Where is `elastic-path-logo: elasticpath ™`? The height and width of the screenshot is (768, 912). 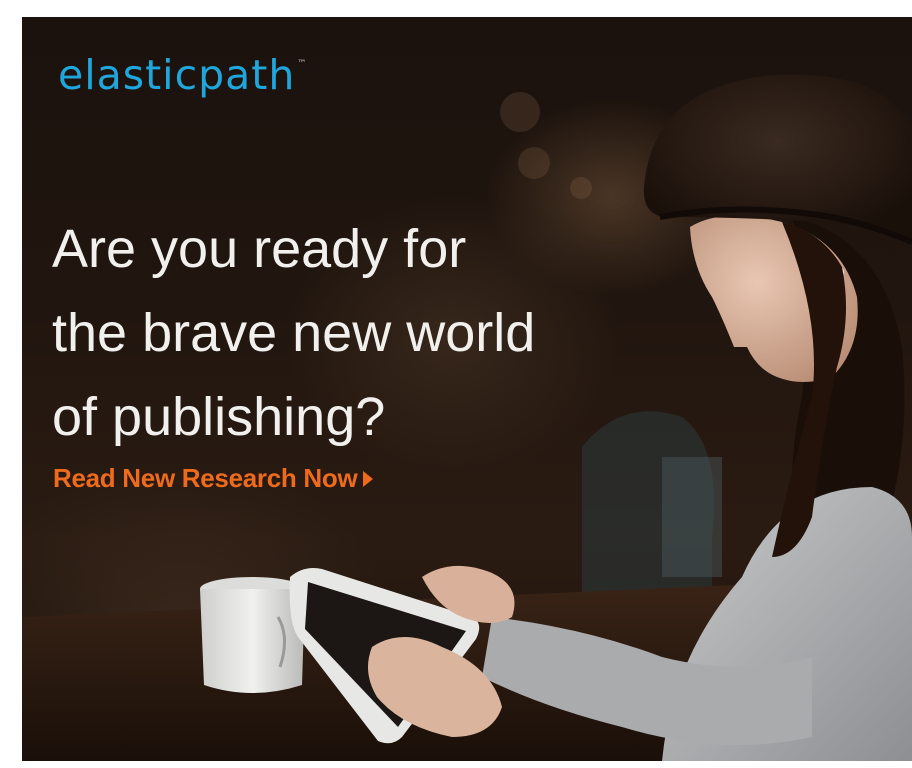
elastic-path-logo: elasticpath ™ is located at coordinates (182, 75).